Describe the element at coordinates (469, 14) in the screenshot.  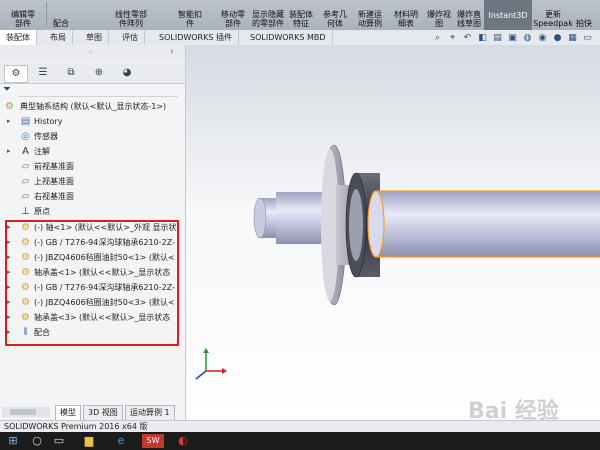
I see `explode-line-sketch-button: 爆炸直 线草图` at that location.